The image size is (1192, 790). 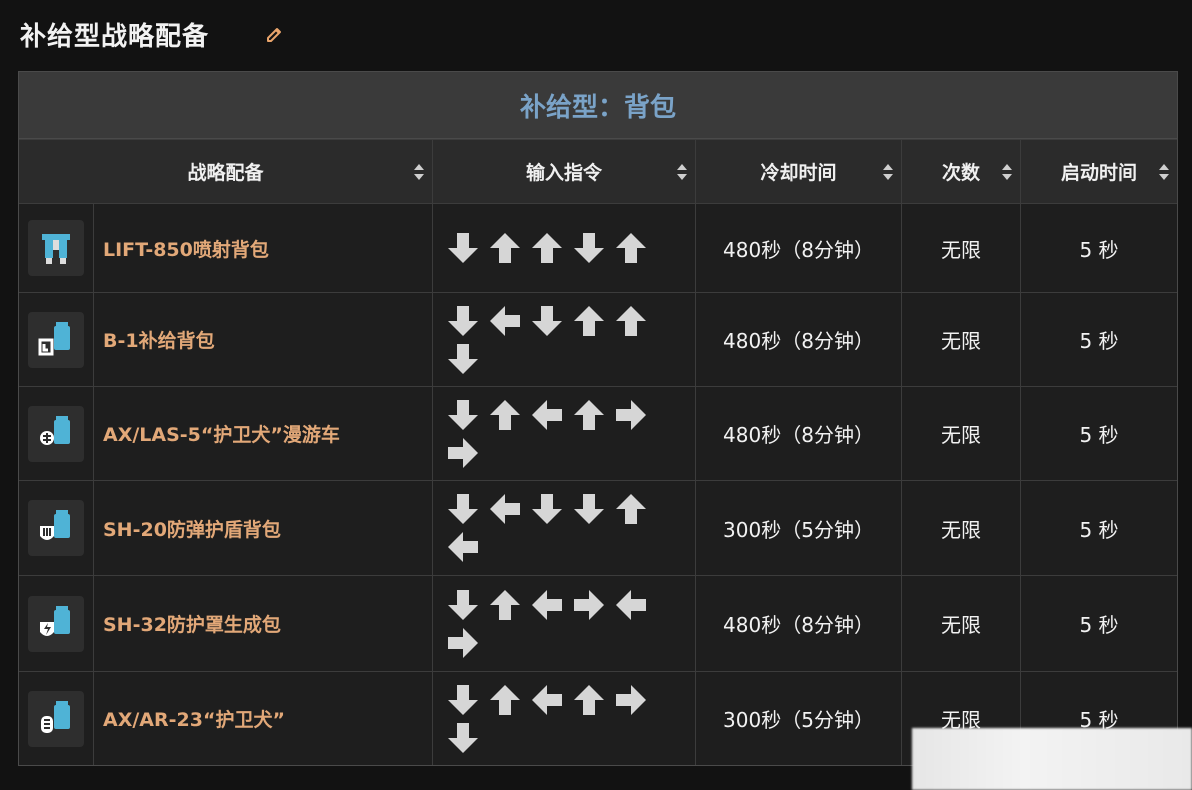 I want to click on column-header-uses: 次数, so click(x=961, y=171).